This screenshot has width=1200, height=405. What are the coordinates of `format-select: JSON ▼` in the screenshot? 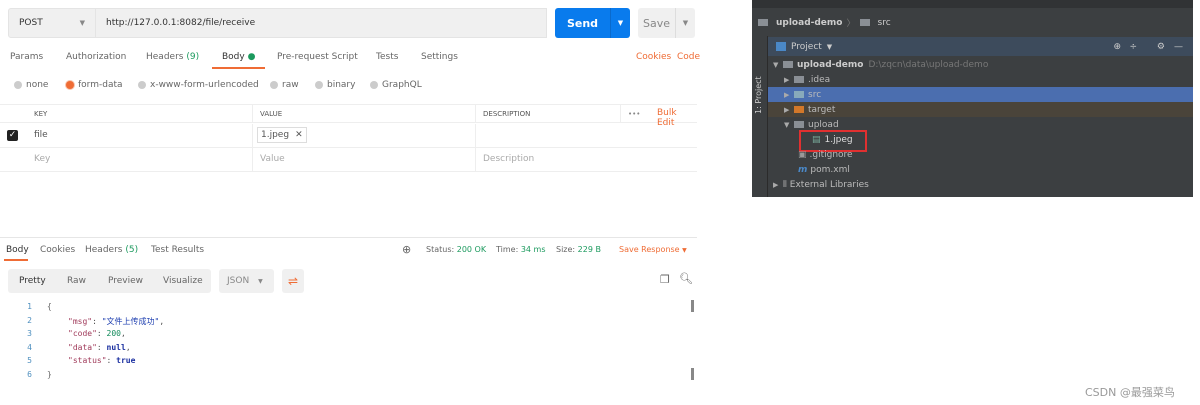 It's located at (246, 281).